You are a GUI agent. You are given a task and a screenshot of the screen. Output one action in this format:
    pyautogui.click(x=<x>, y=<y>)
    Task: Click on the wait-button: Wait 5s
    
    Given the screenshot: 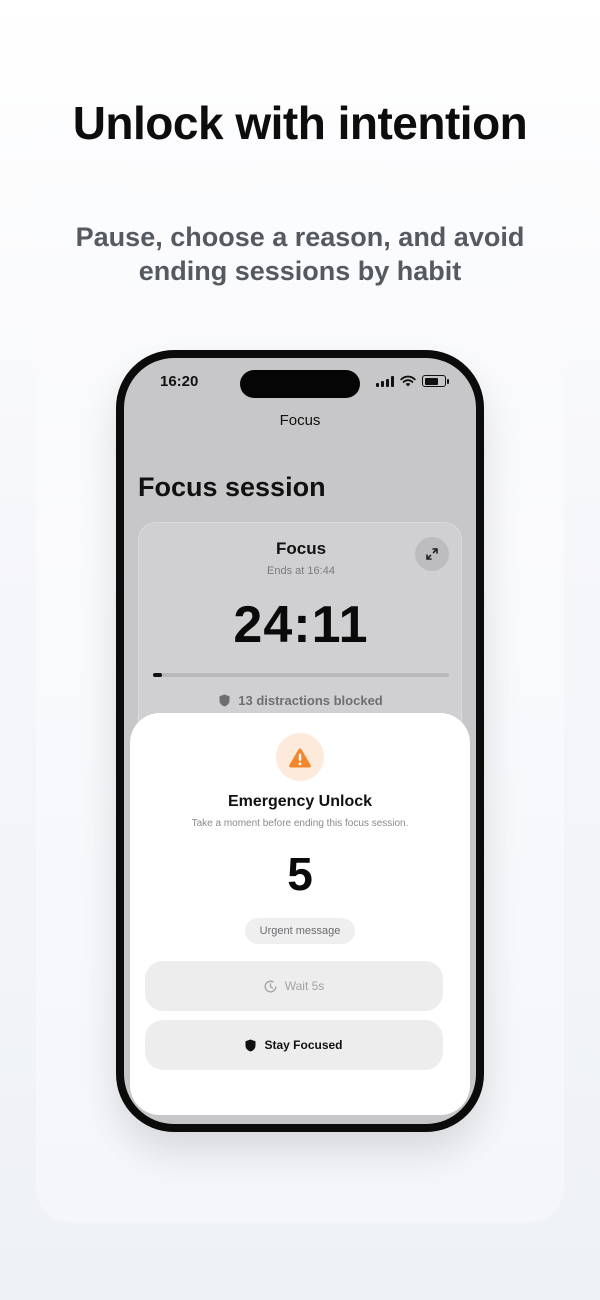 What is the action you would take?
    pyautogui.click(x=294, y=986)
    